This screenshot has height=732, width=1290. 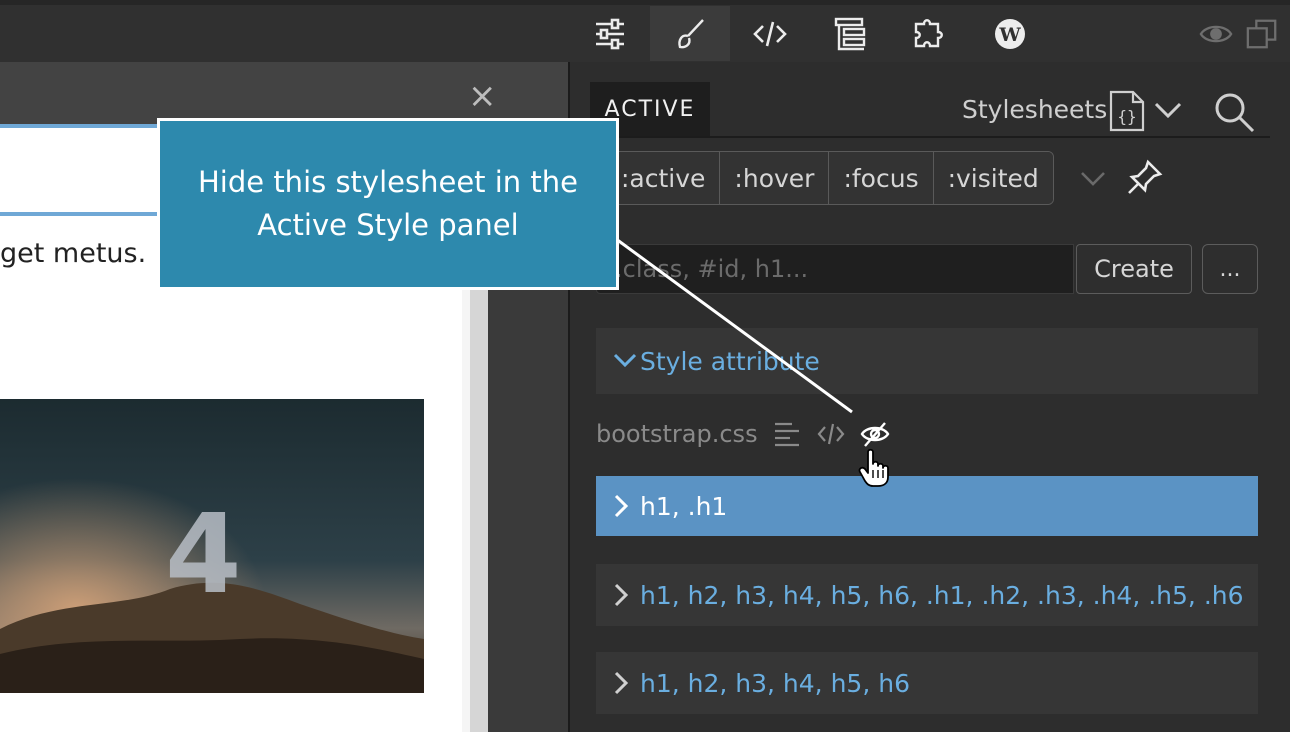 What do you see at coordinates (684, 506) in the screenshot?
I see `css-rule-selector: h1, .h1` at bounding box center [684, 506].